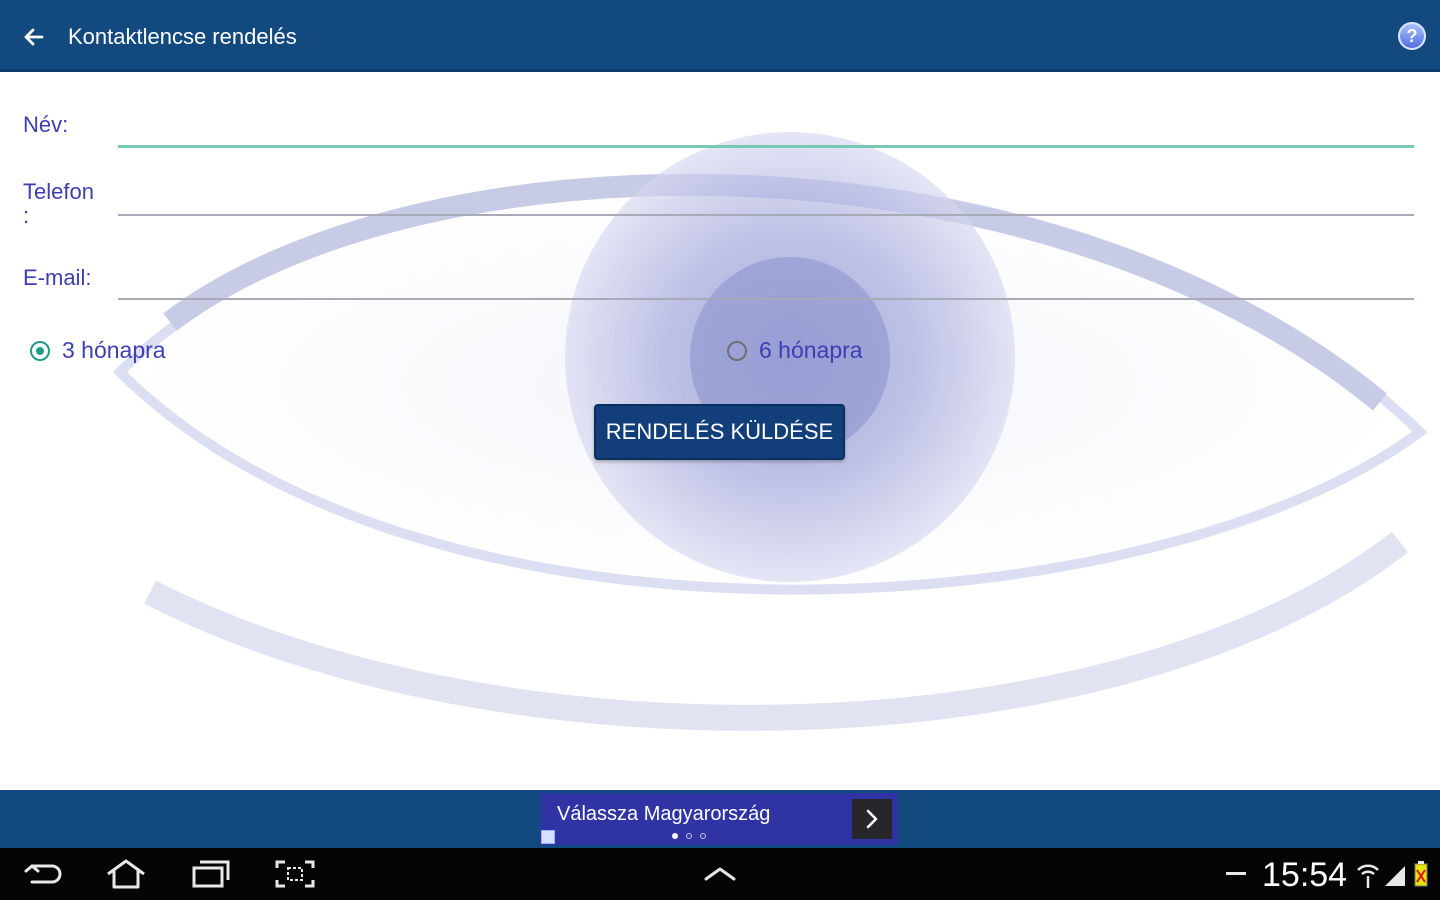  Describe the element at coordinates (768, 193) in the screenshot. I see `phone-input` at that location.